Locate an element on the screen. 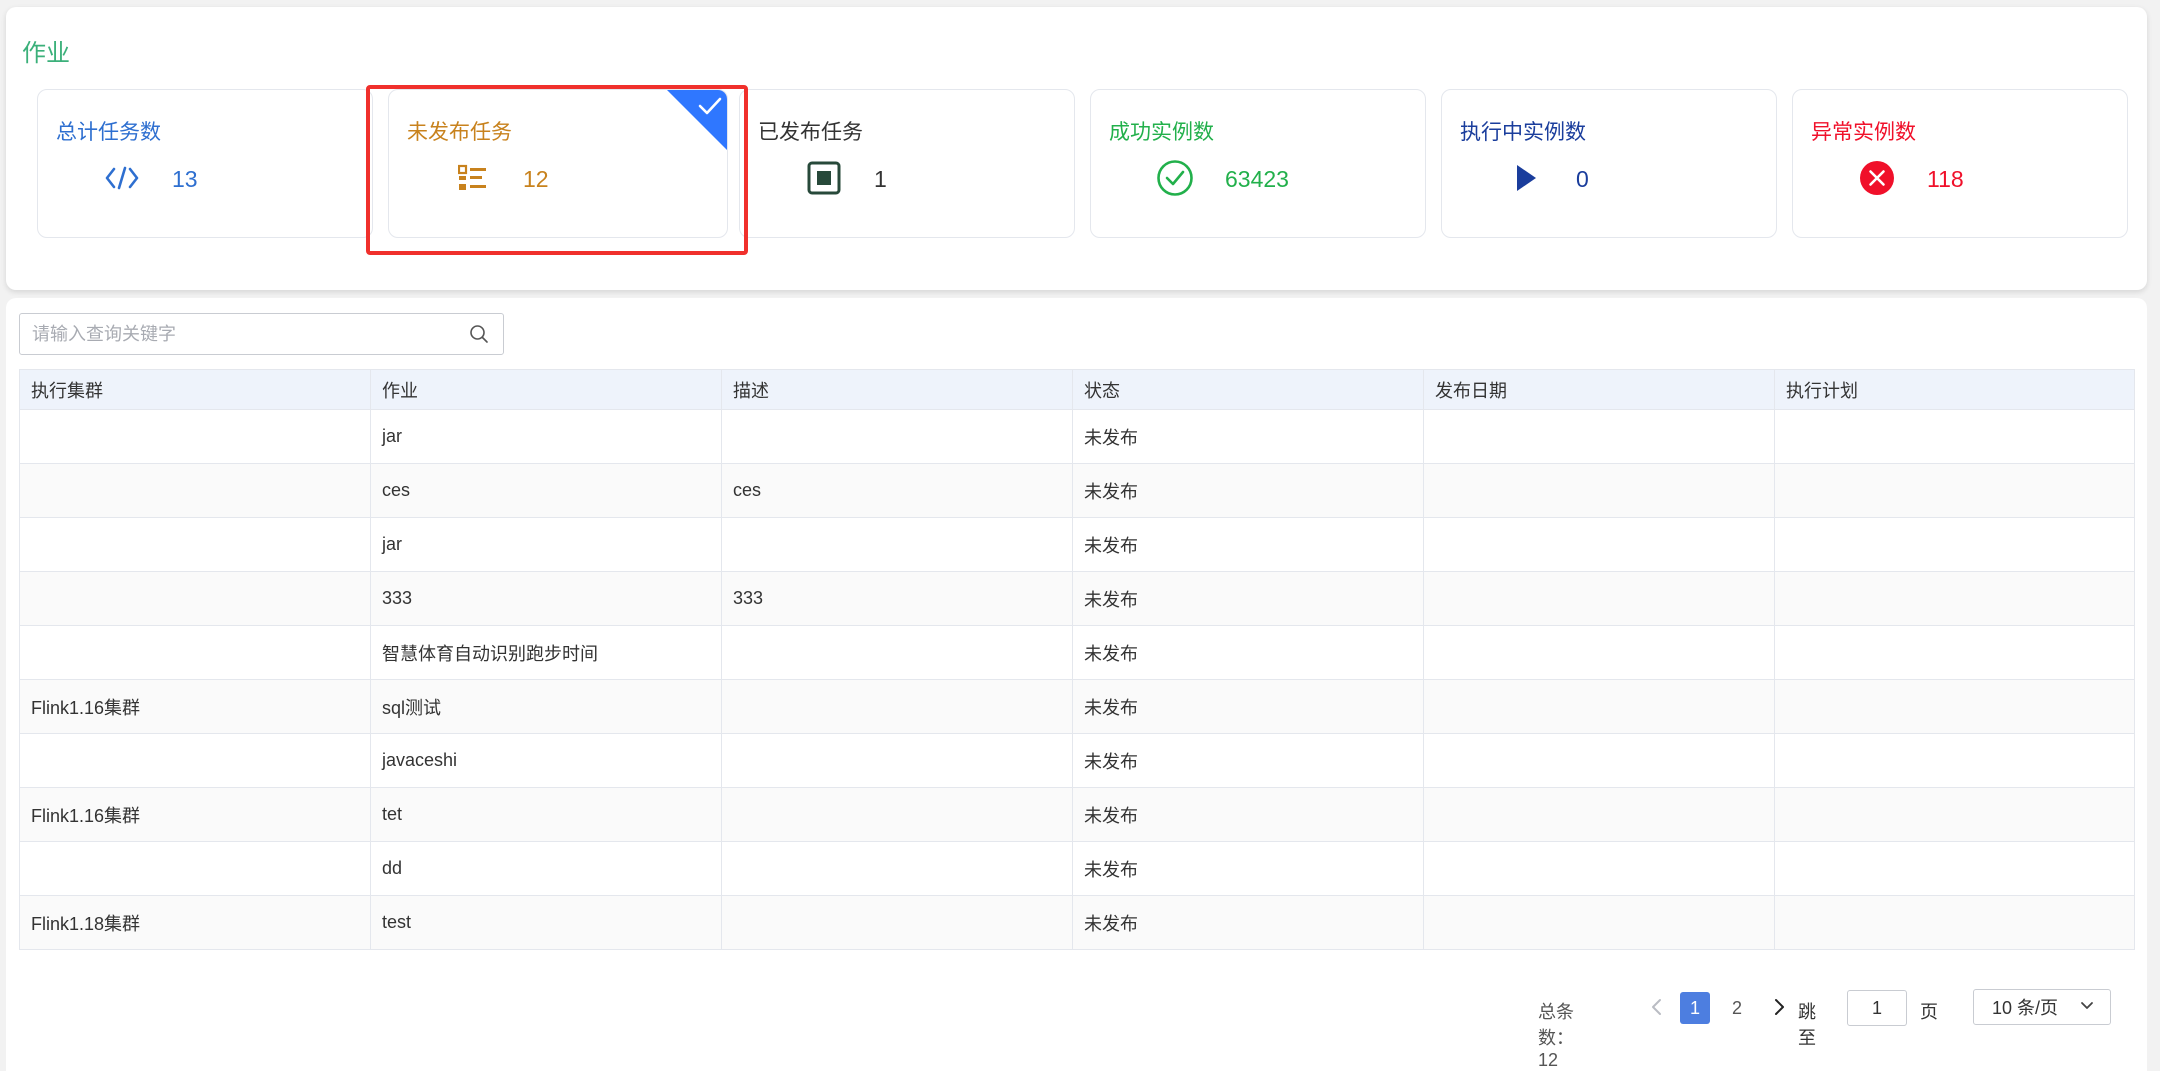 The image size is (2160, 1071). chevron-right-icon is located at coordinates (1779, 1007).